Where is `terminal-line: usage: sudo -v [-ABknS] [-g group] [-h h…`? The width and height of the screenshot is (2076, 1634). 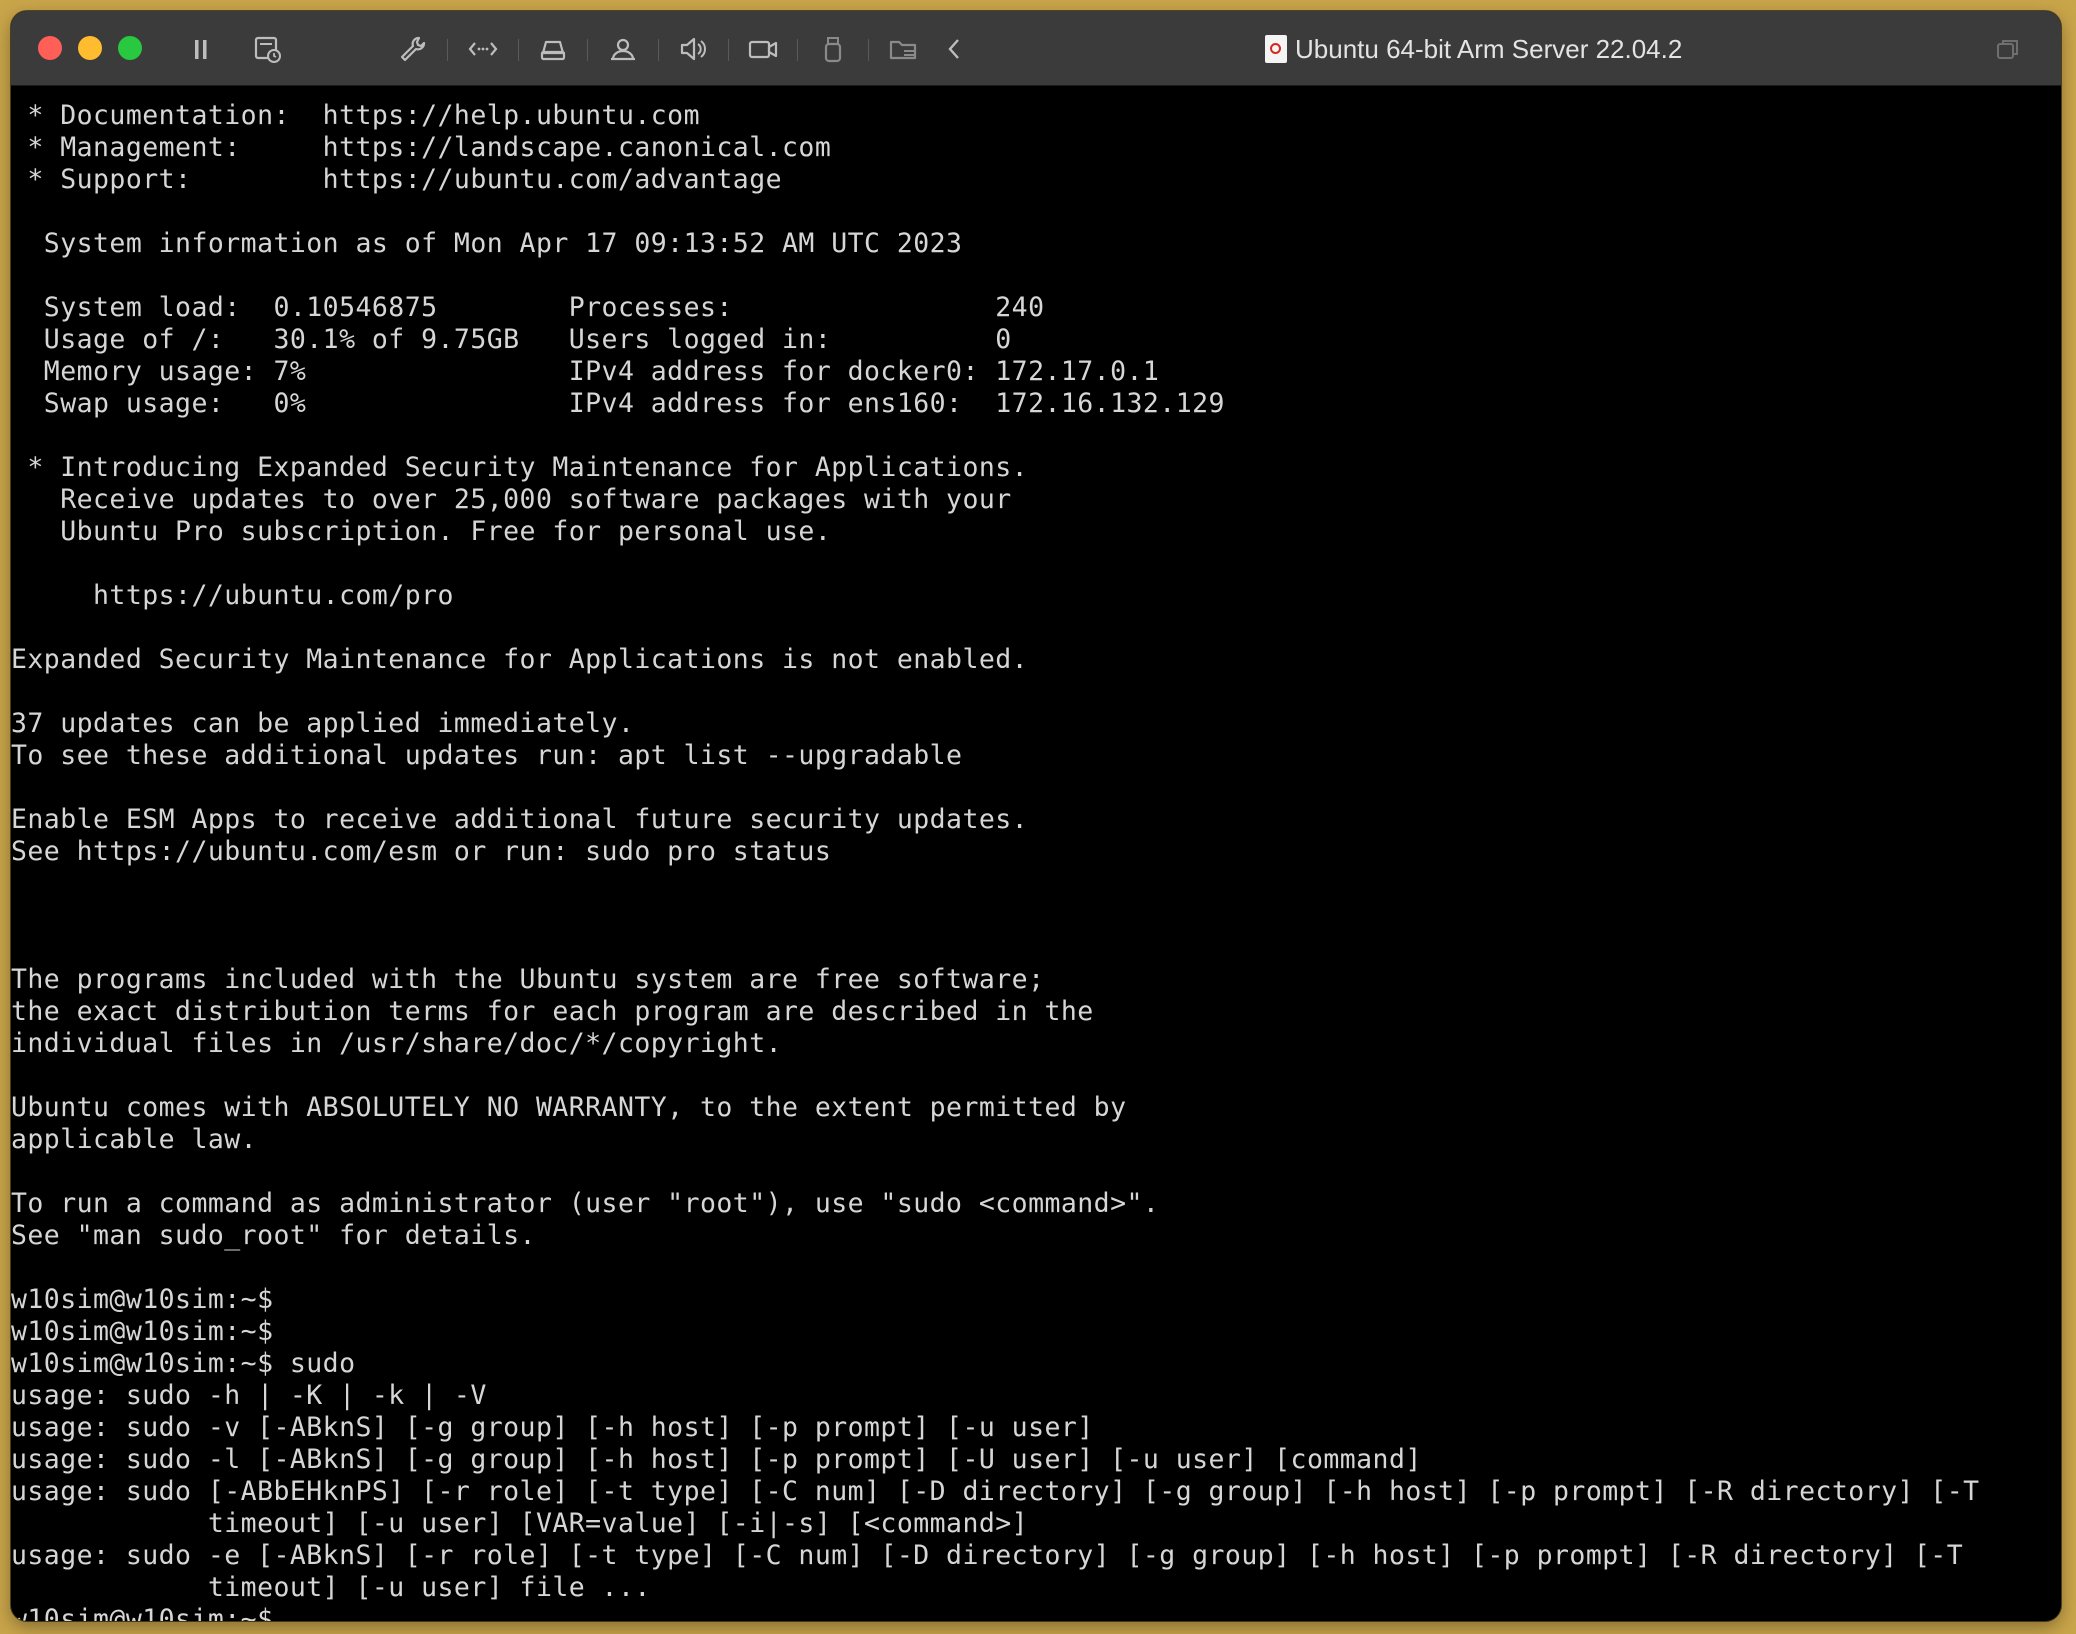
terminal-line: usage: sudo -v [-ABknS] [-g group] [-h h… is located at coordinates (552, 1427).